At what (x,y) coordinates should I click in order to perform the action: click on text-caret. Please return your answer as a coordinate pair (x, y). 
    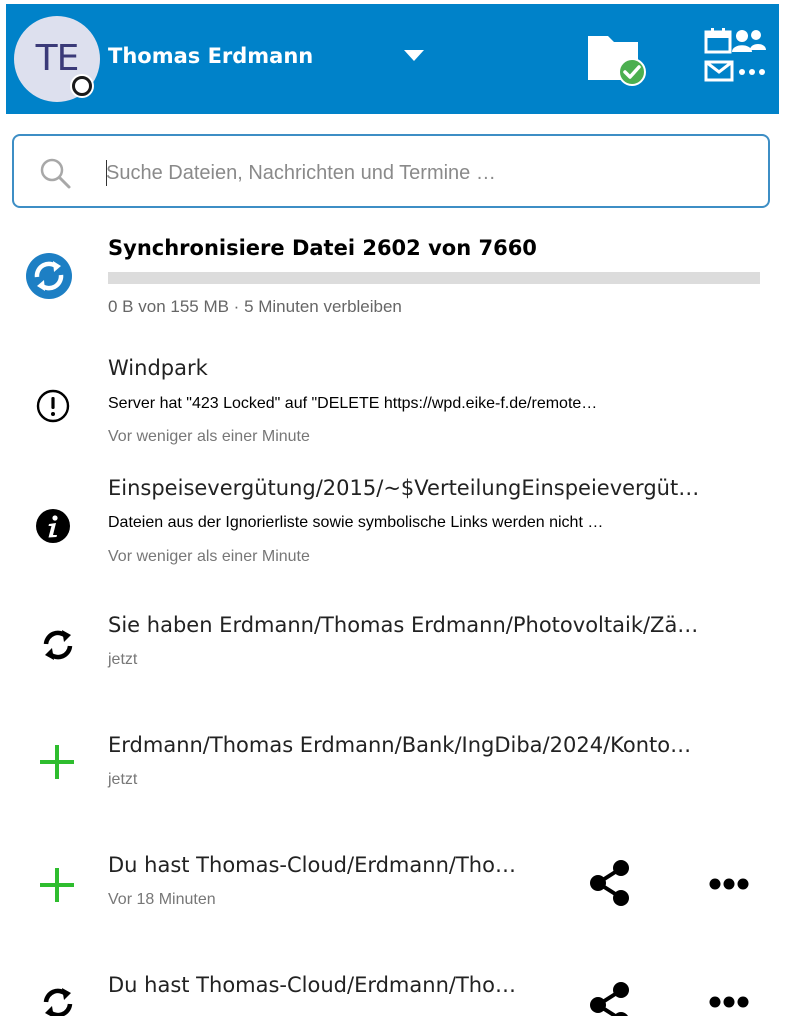
    Looking at the image, I should click on (106, 173).